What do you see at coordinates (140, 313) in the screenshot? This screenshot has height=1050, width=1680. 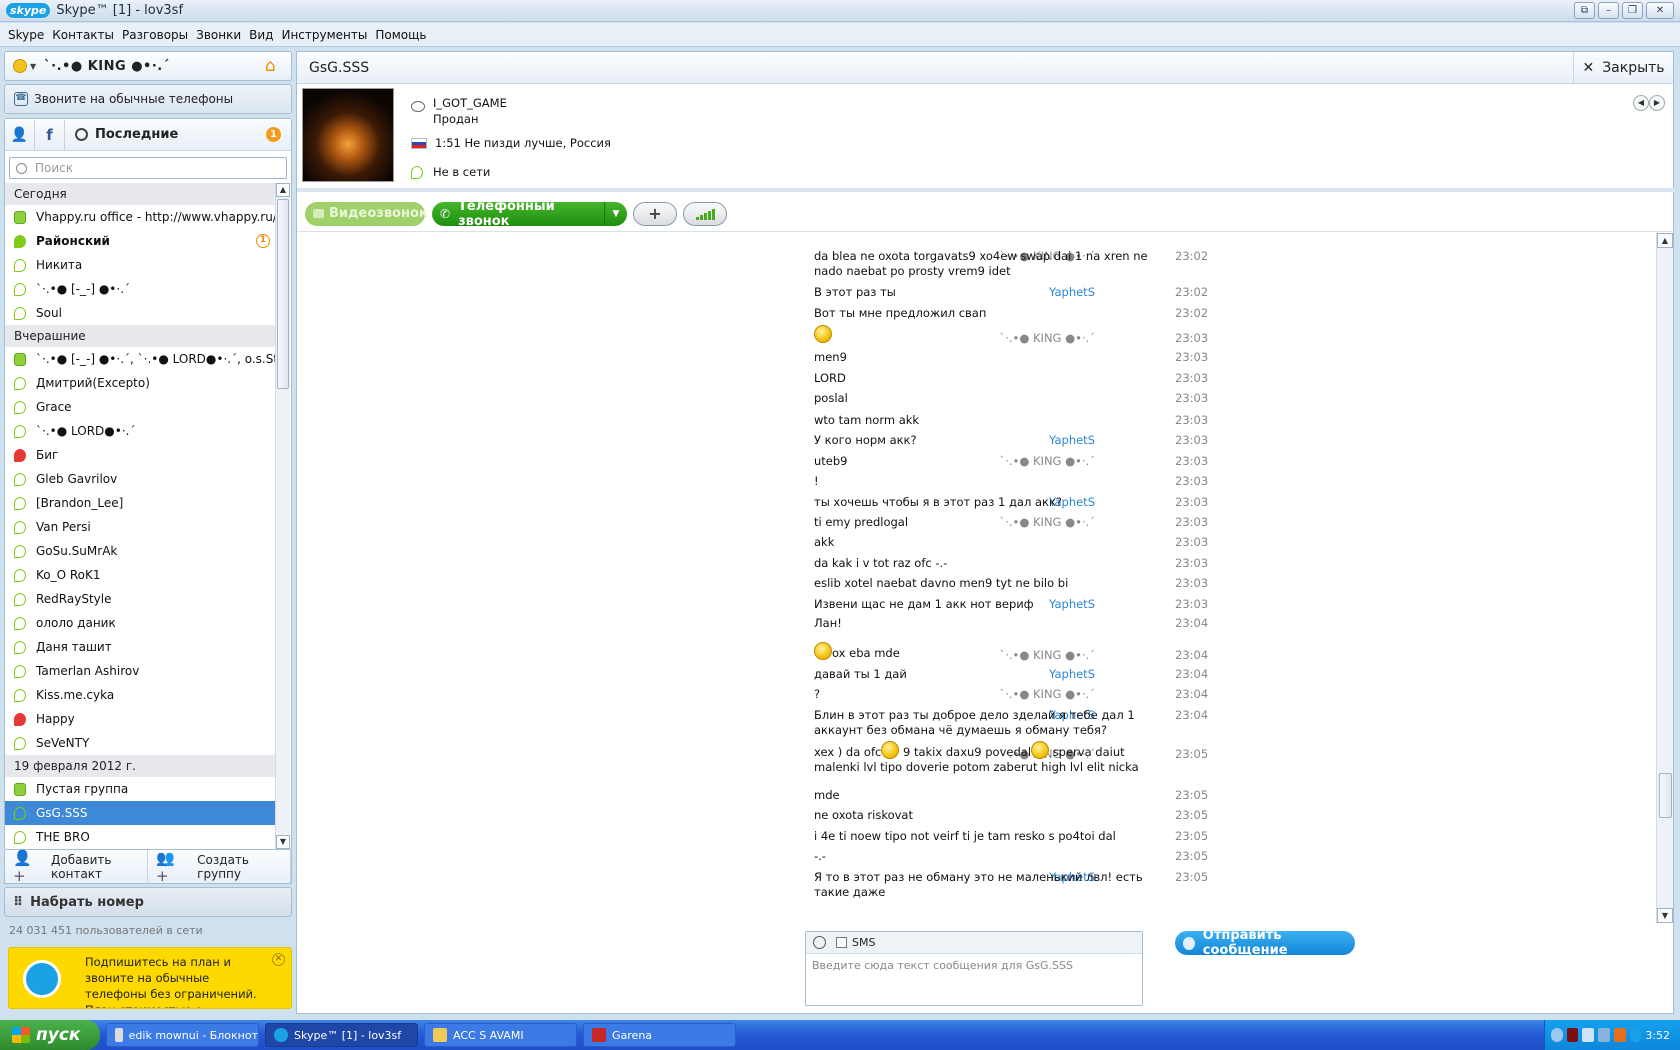 I see `list-item: Soul` at bounding box center [140, 313].